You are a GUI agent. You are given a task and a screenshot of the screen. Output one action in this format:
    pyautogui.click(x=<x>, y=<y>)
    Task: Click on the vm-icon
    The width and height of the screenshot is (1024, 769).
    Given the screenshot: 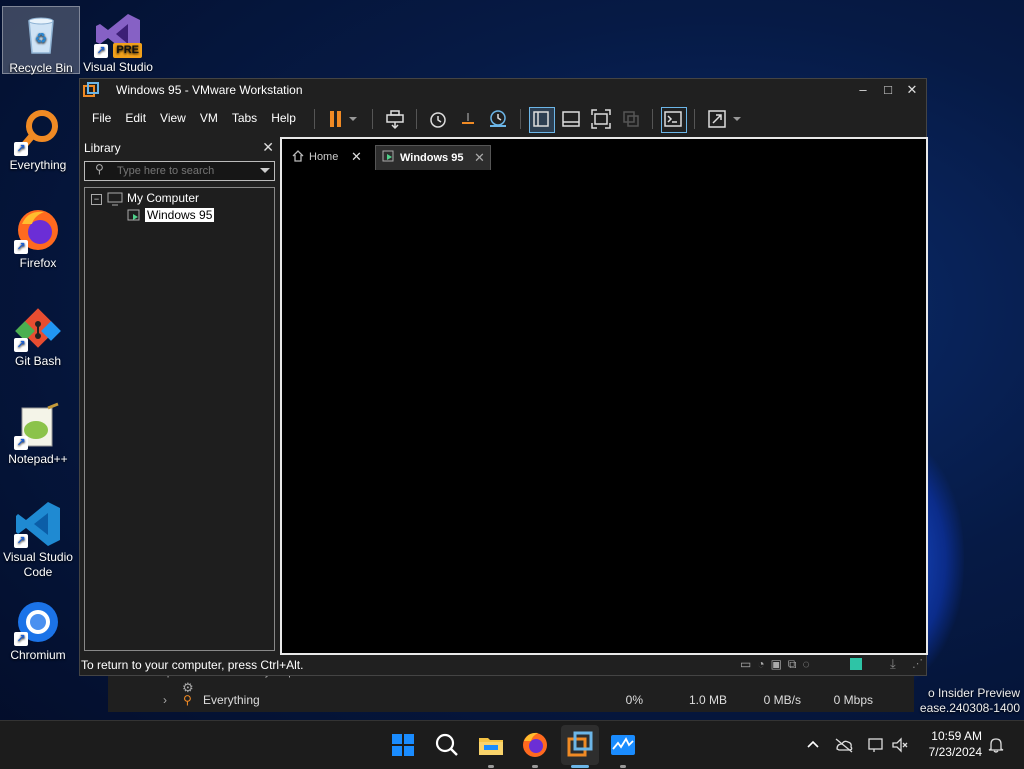 What is the action you would take?
    pyautogui.click(x=135, y=217)
    